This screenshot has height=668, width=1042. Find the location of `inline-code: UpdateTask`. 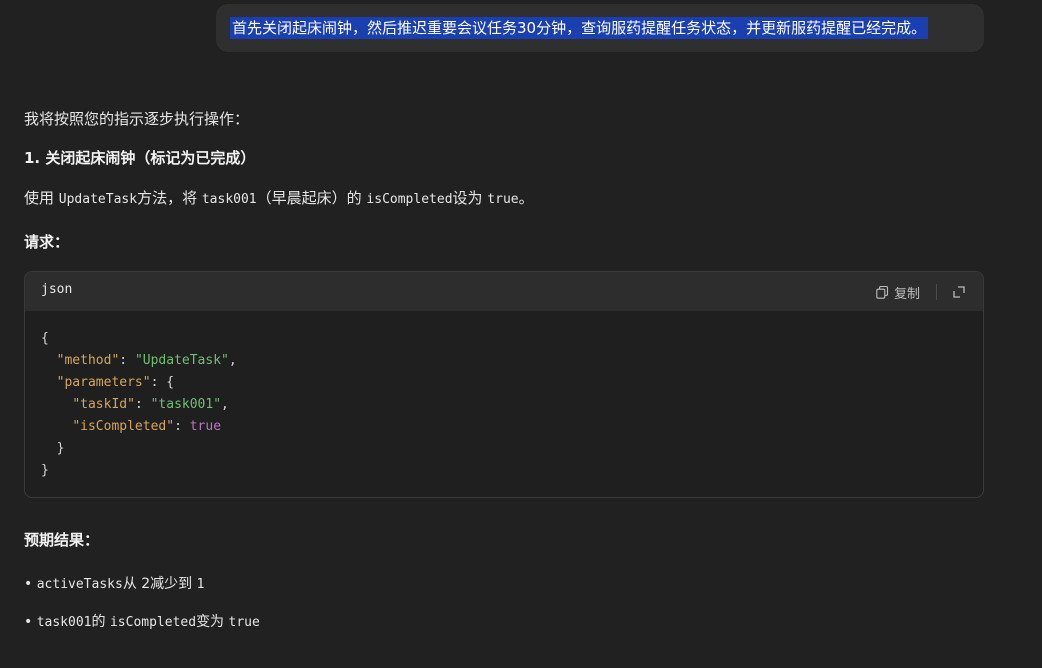

inline-code: UpdateTask is located at coordinates (98, 199).